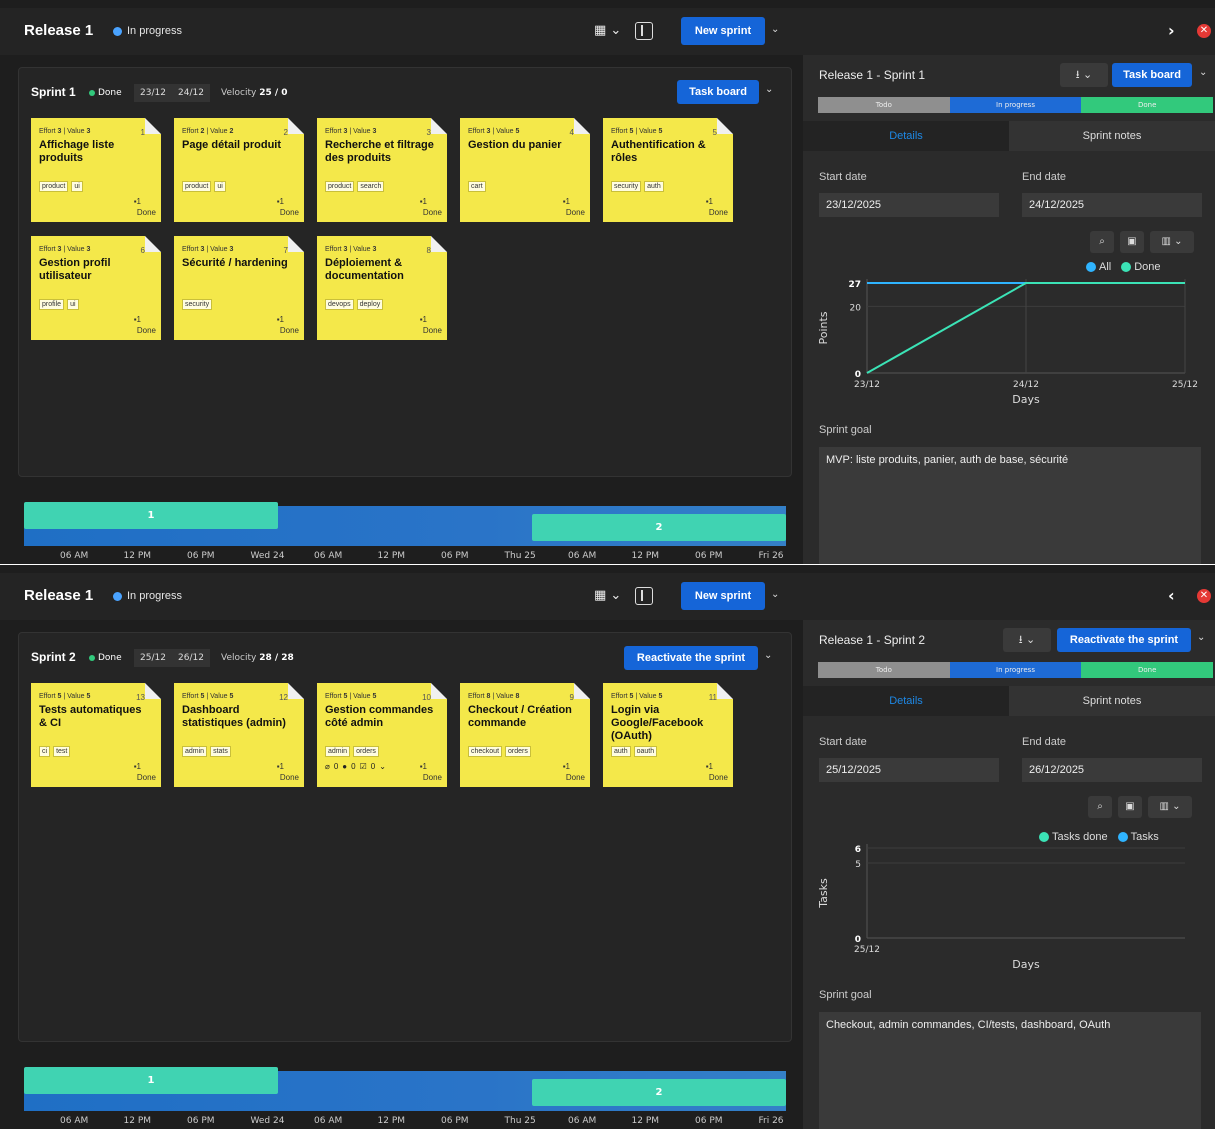  Describe the element at coordinates (909, 205) in the screenshot. I see `start-date-input: 23/12/2025` at that location.